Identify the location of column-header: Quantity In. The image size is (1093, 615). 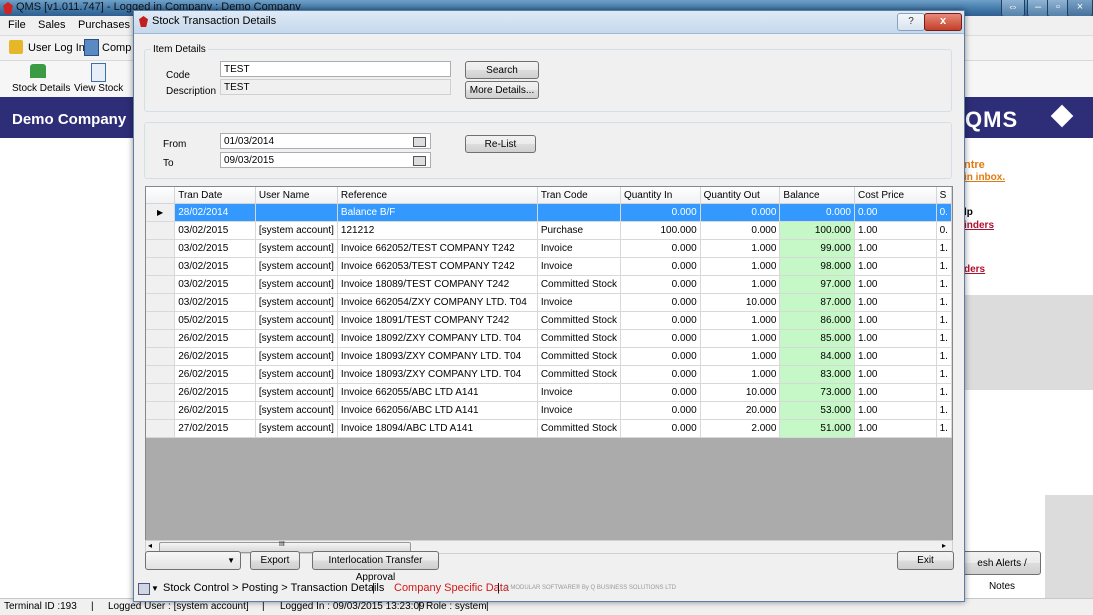
(660, 195).